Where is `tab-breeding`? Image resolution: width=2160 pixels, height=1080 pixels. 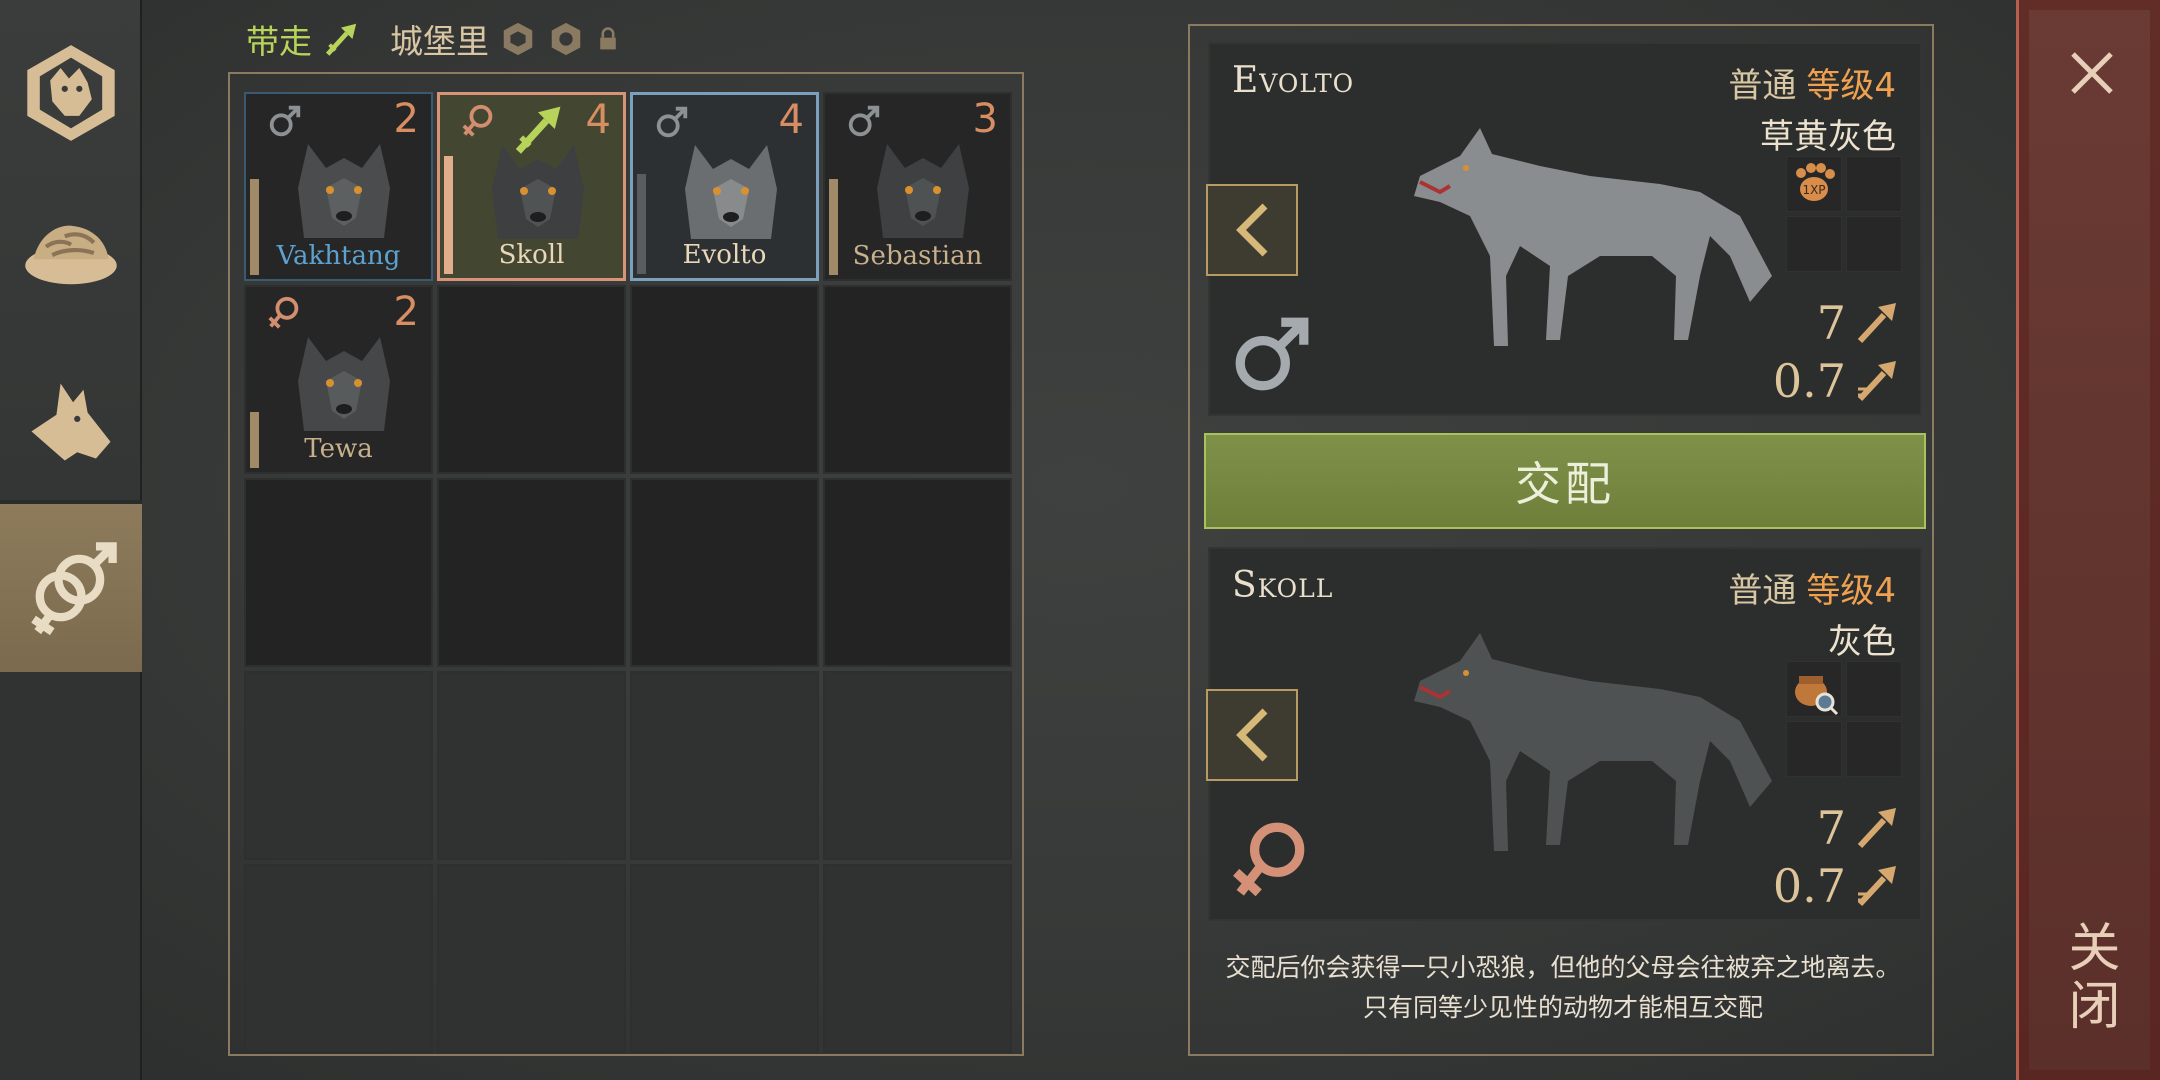
tab-breeding is located at coordinates (71, 588).